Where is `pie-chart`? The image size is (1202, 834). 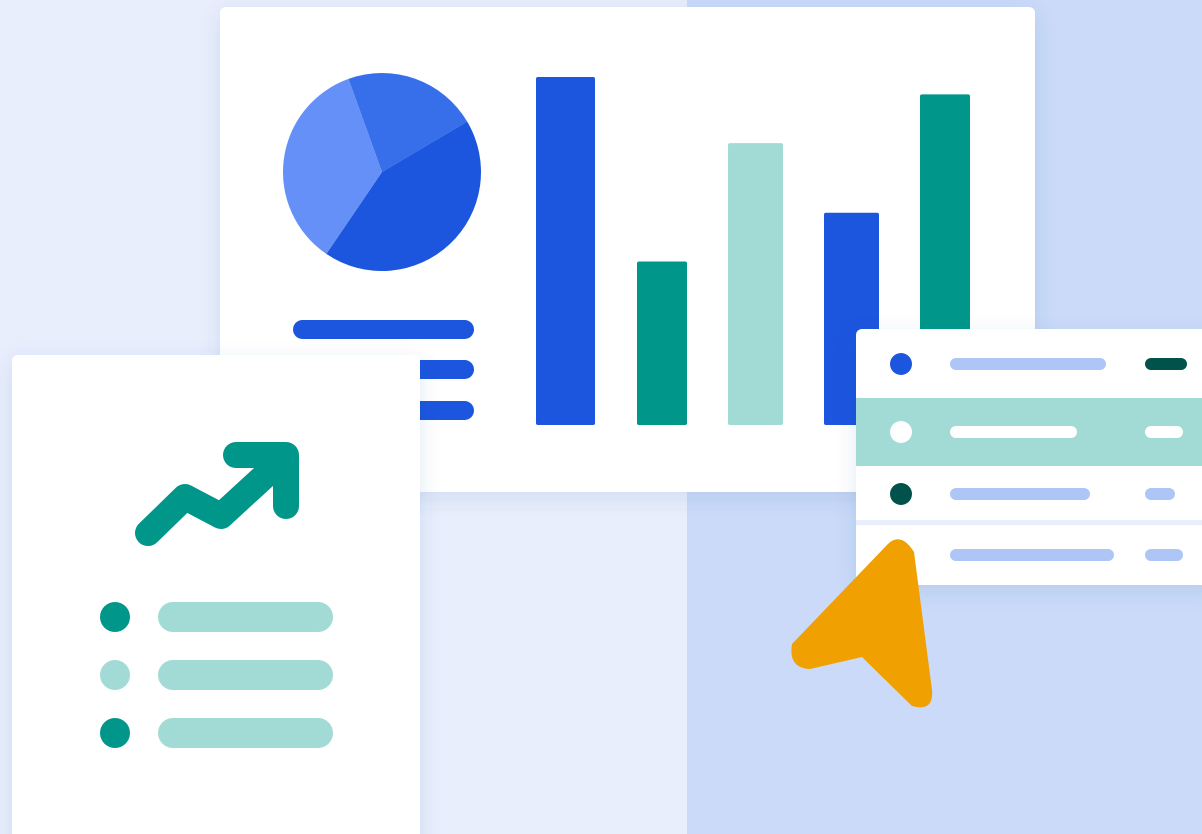
pie-chart is located at coordinates (382, 172).